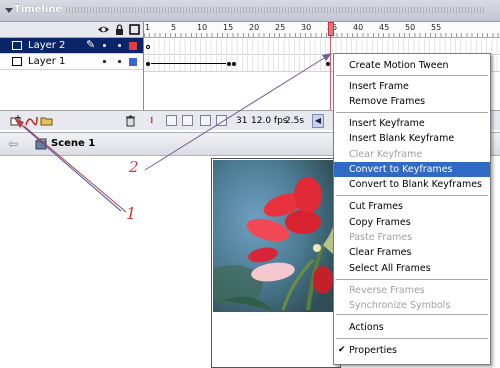  I want to click on menu-item-copy-frames: Copy Frames, so click(412, 222).